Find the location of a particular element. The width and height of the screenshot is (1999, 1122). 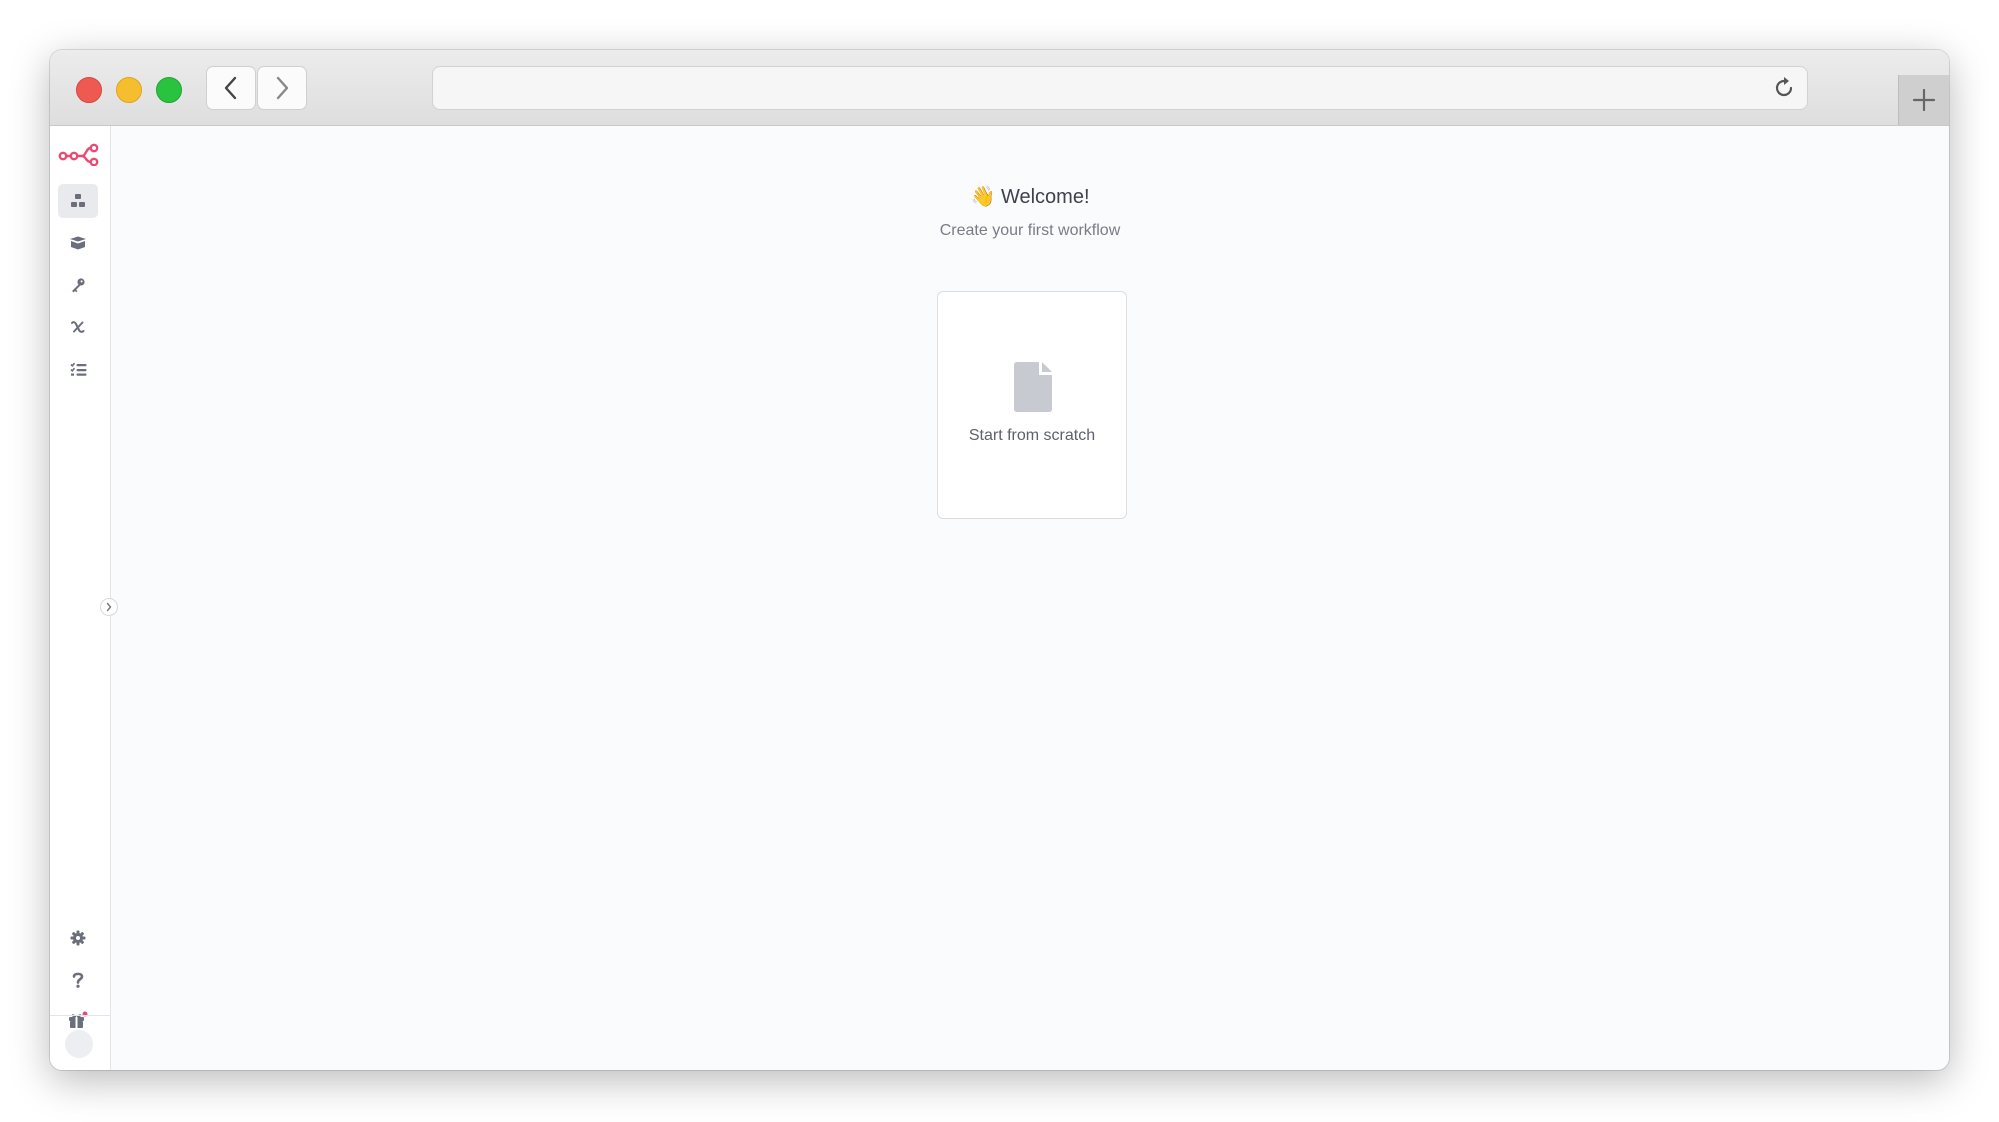

back-button is located at coordinates (231, 88).